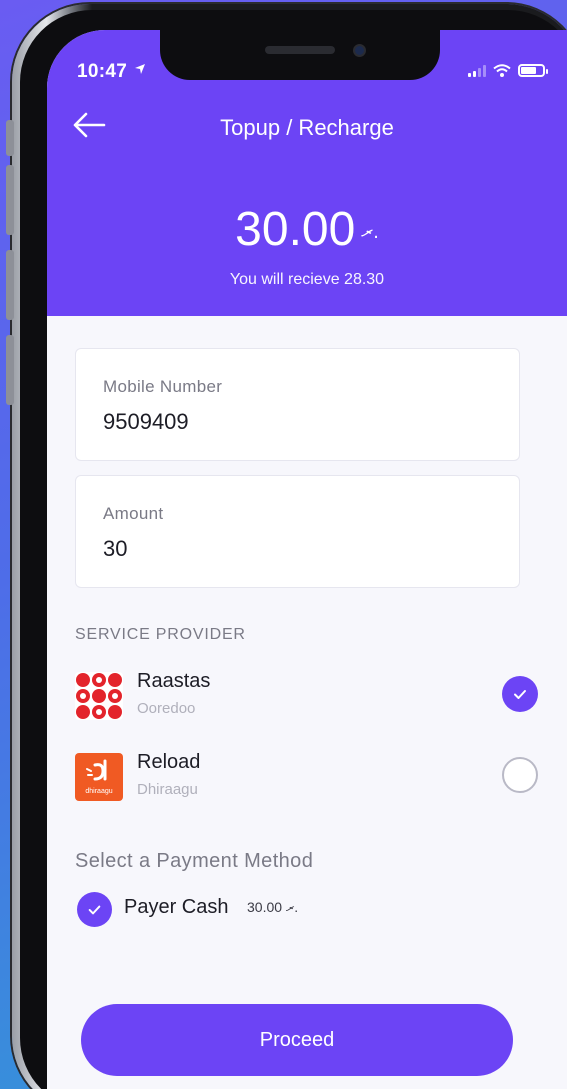 The height and width of the screenshot is (1089, 567). What do you see at coordinates (306, 696) in the screenshot?
I see `provider-raastas: Raastas Ooredoo` at bounding box center [306, 696].